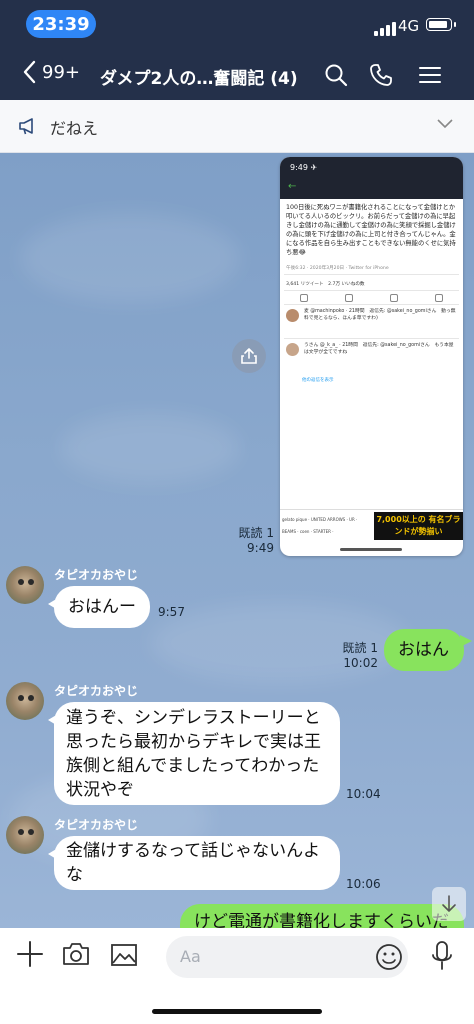 The width and height of the screenshot is (474, 1024). I want to click on message-bubble: おはんー, so click(99, 607).